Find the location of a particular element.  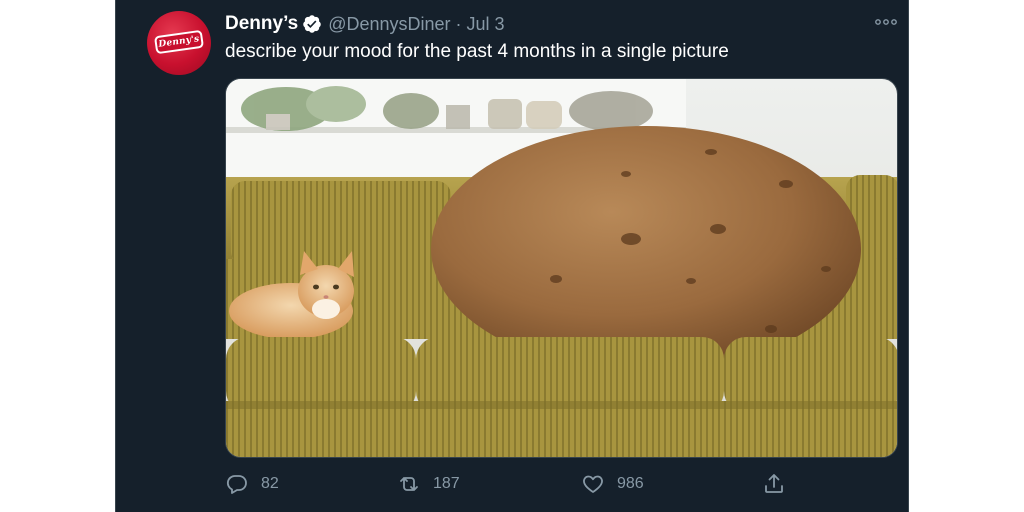

tweet-actions: 82 187 986 is located at coordinates (561, 484).